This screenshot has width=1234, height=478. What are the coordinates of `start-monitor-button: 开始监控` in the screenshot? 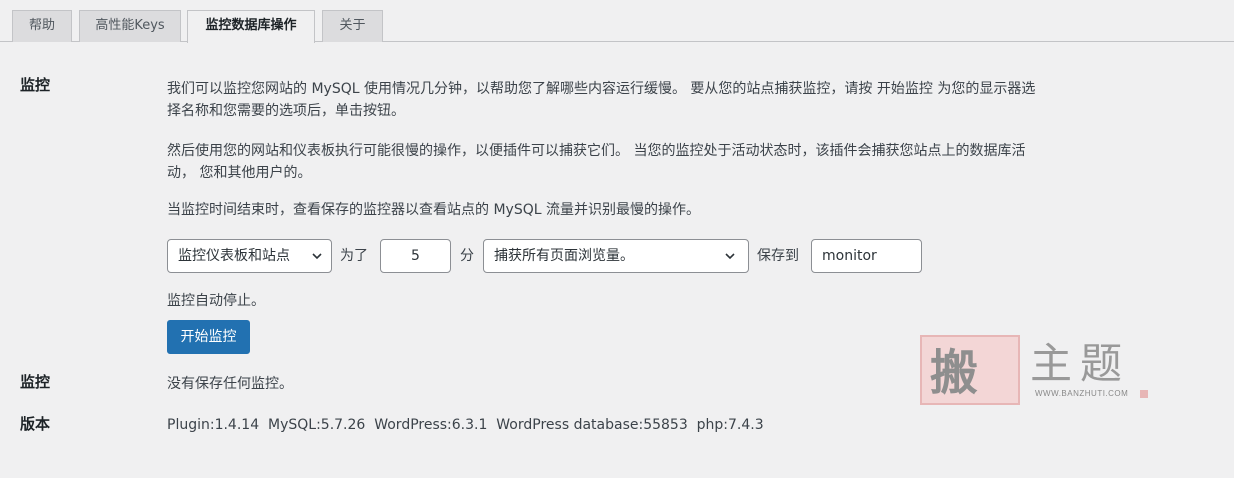 It's located at (208, 337).